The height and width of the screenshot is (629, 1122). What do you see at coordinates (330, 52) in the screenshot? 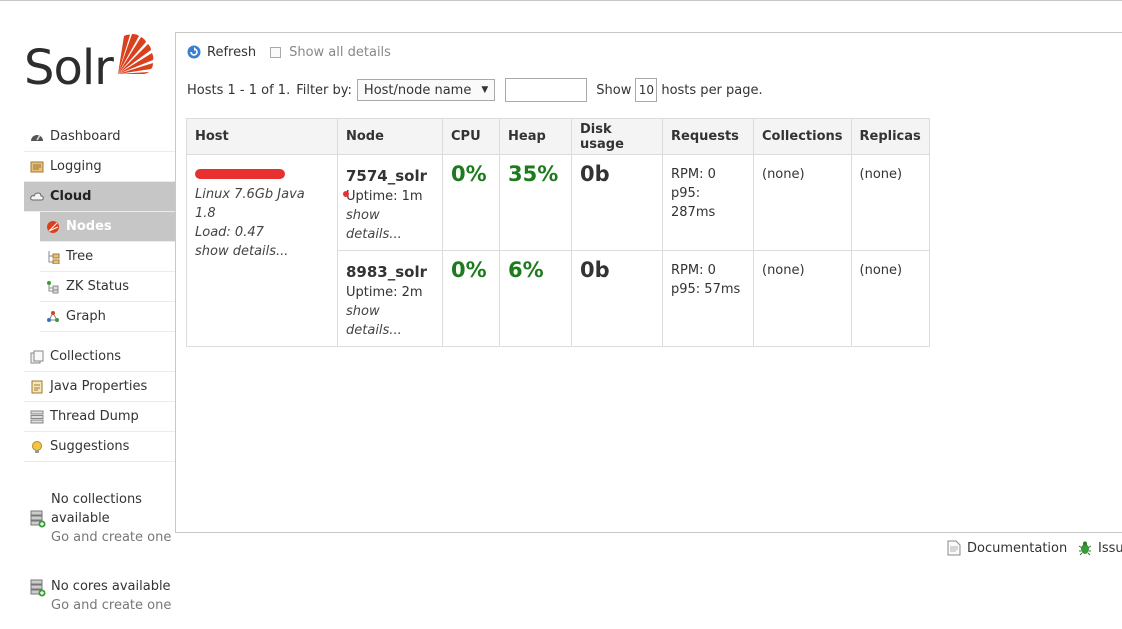
I see `show-all-details-toggle: Show all details` at bounding box center [330, 52].